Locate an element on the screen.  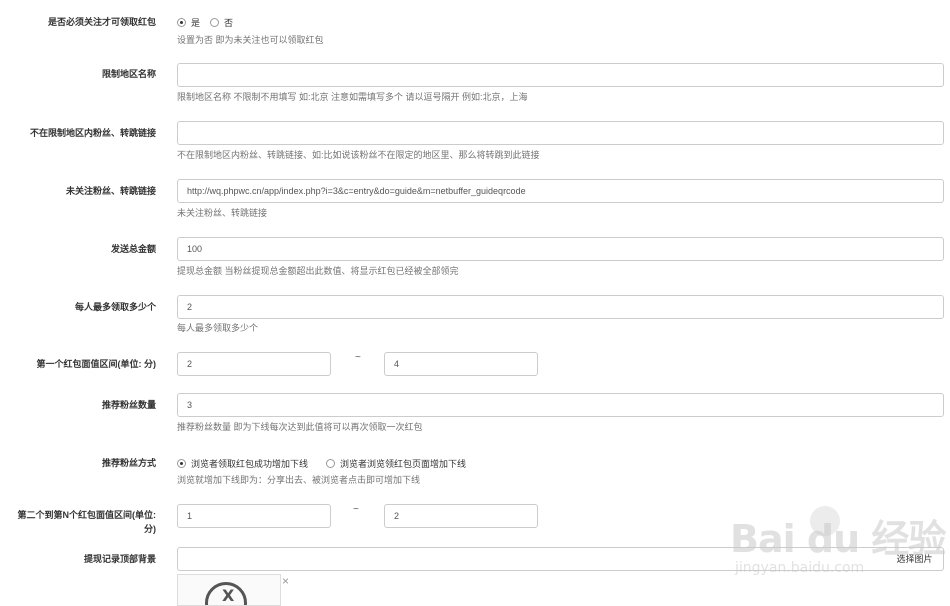
referral-method-a-label: 浏览者领取红包成功增加下线 is located at coordinates (250, 463).